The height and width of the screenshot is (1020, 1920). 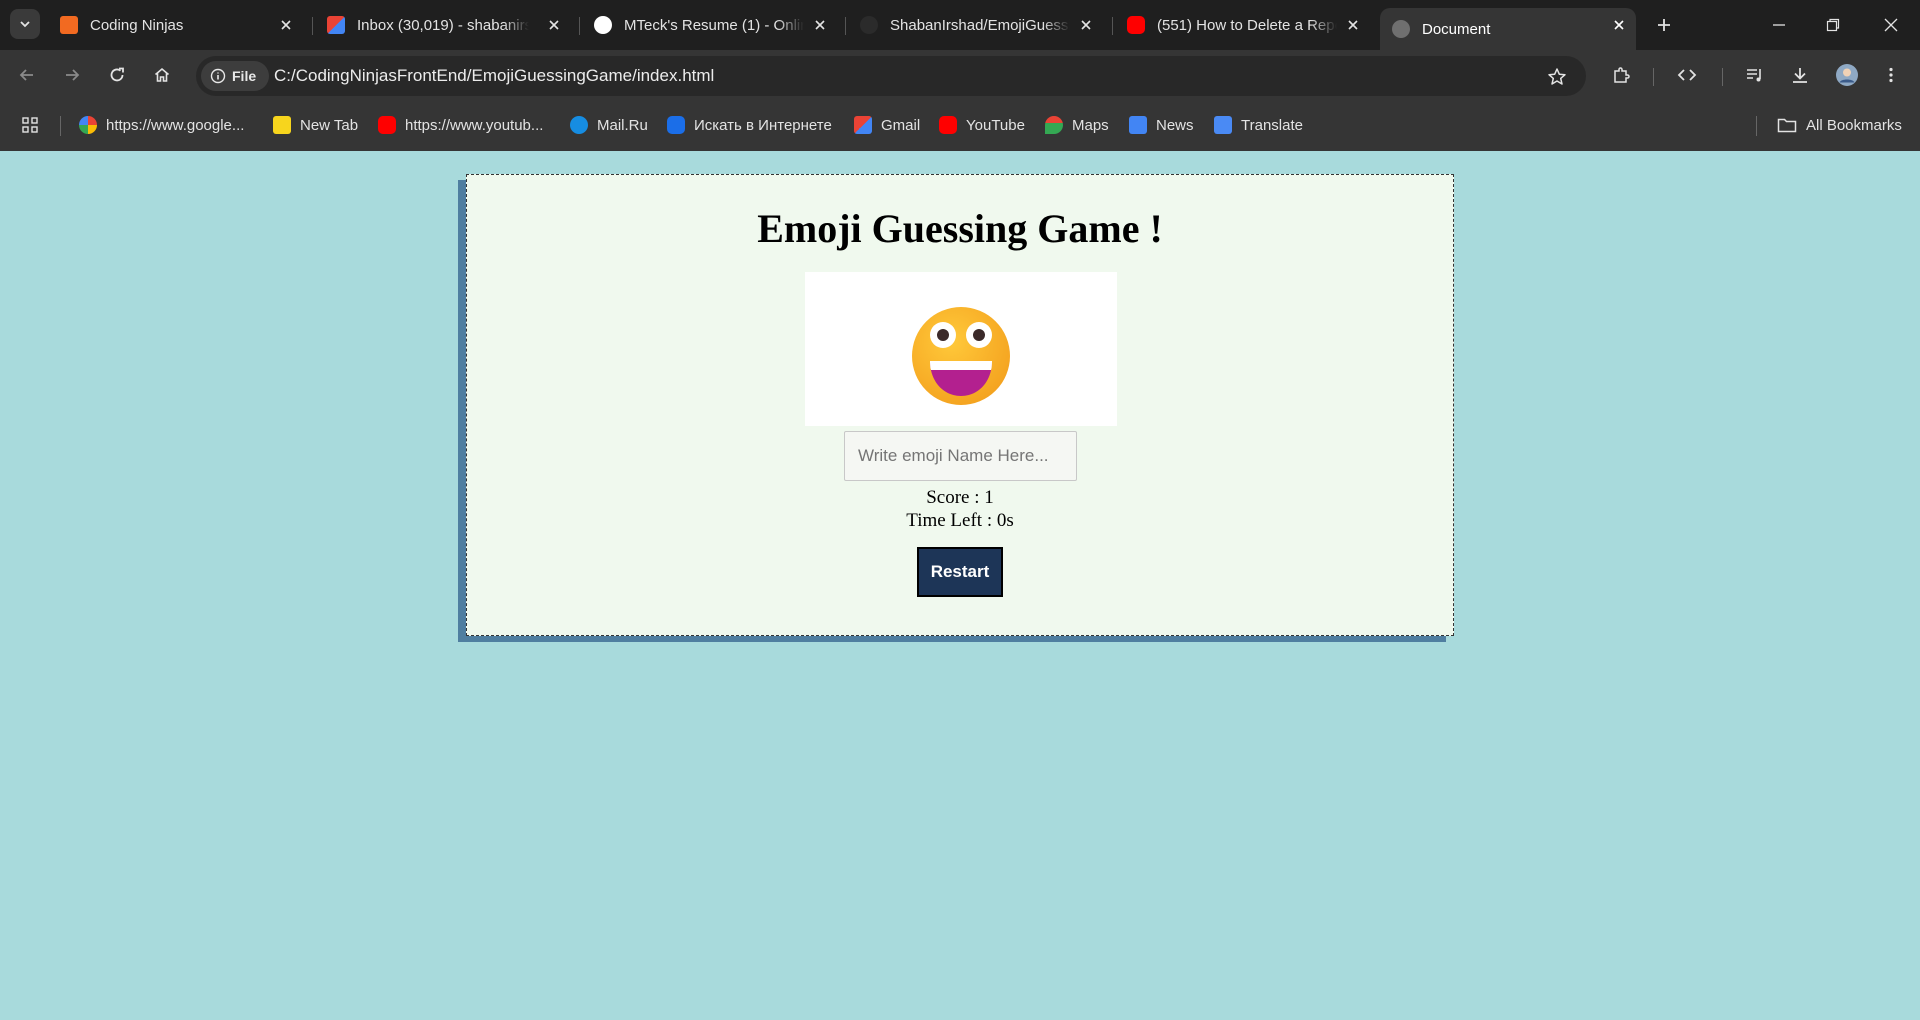 I want to click on profile-button, so click(x=1847, y=75).